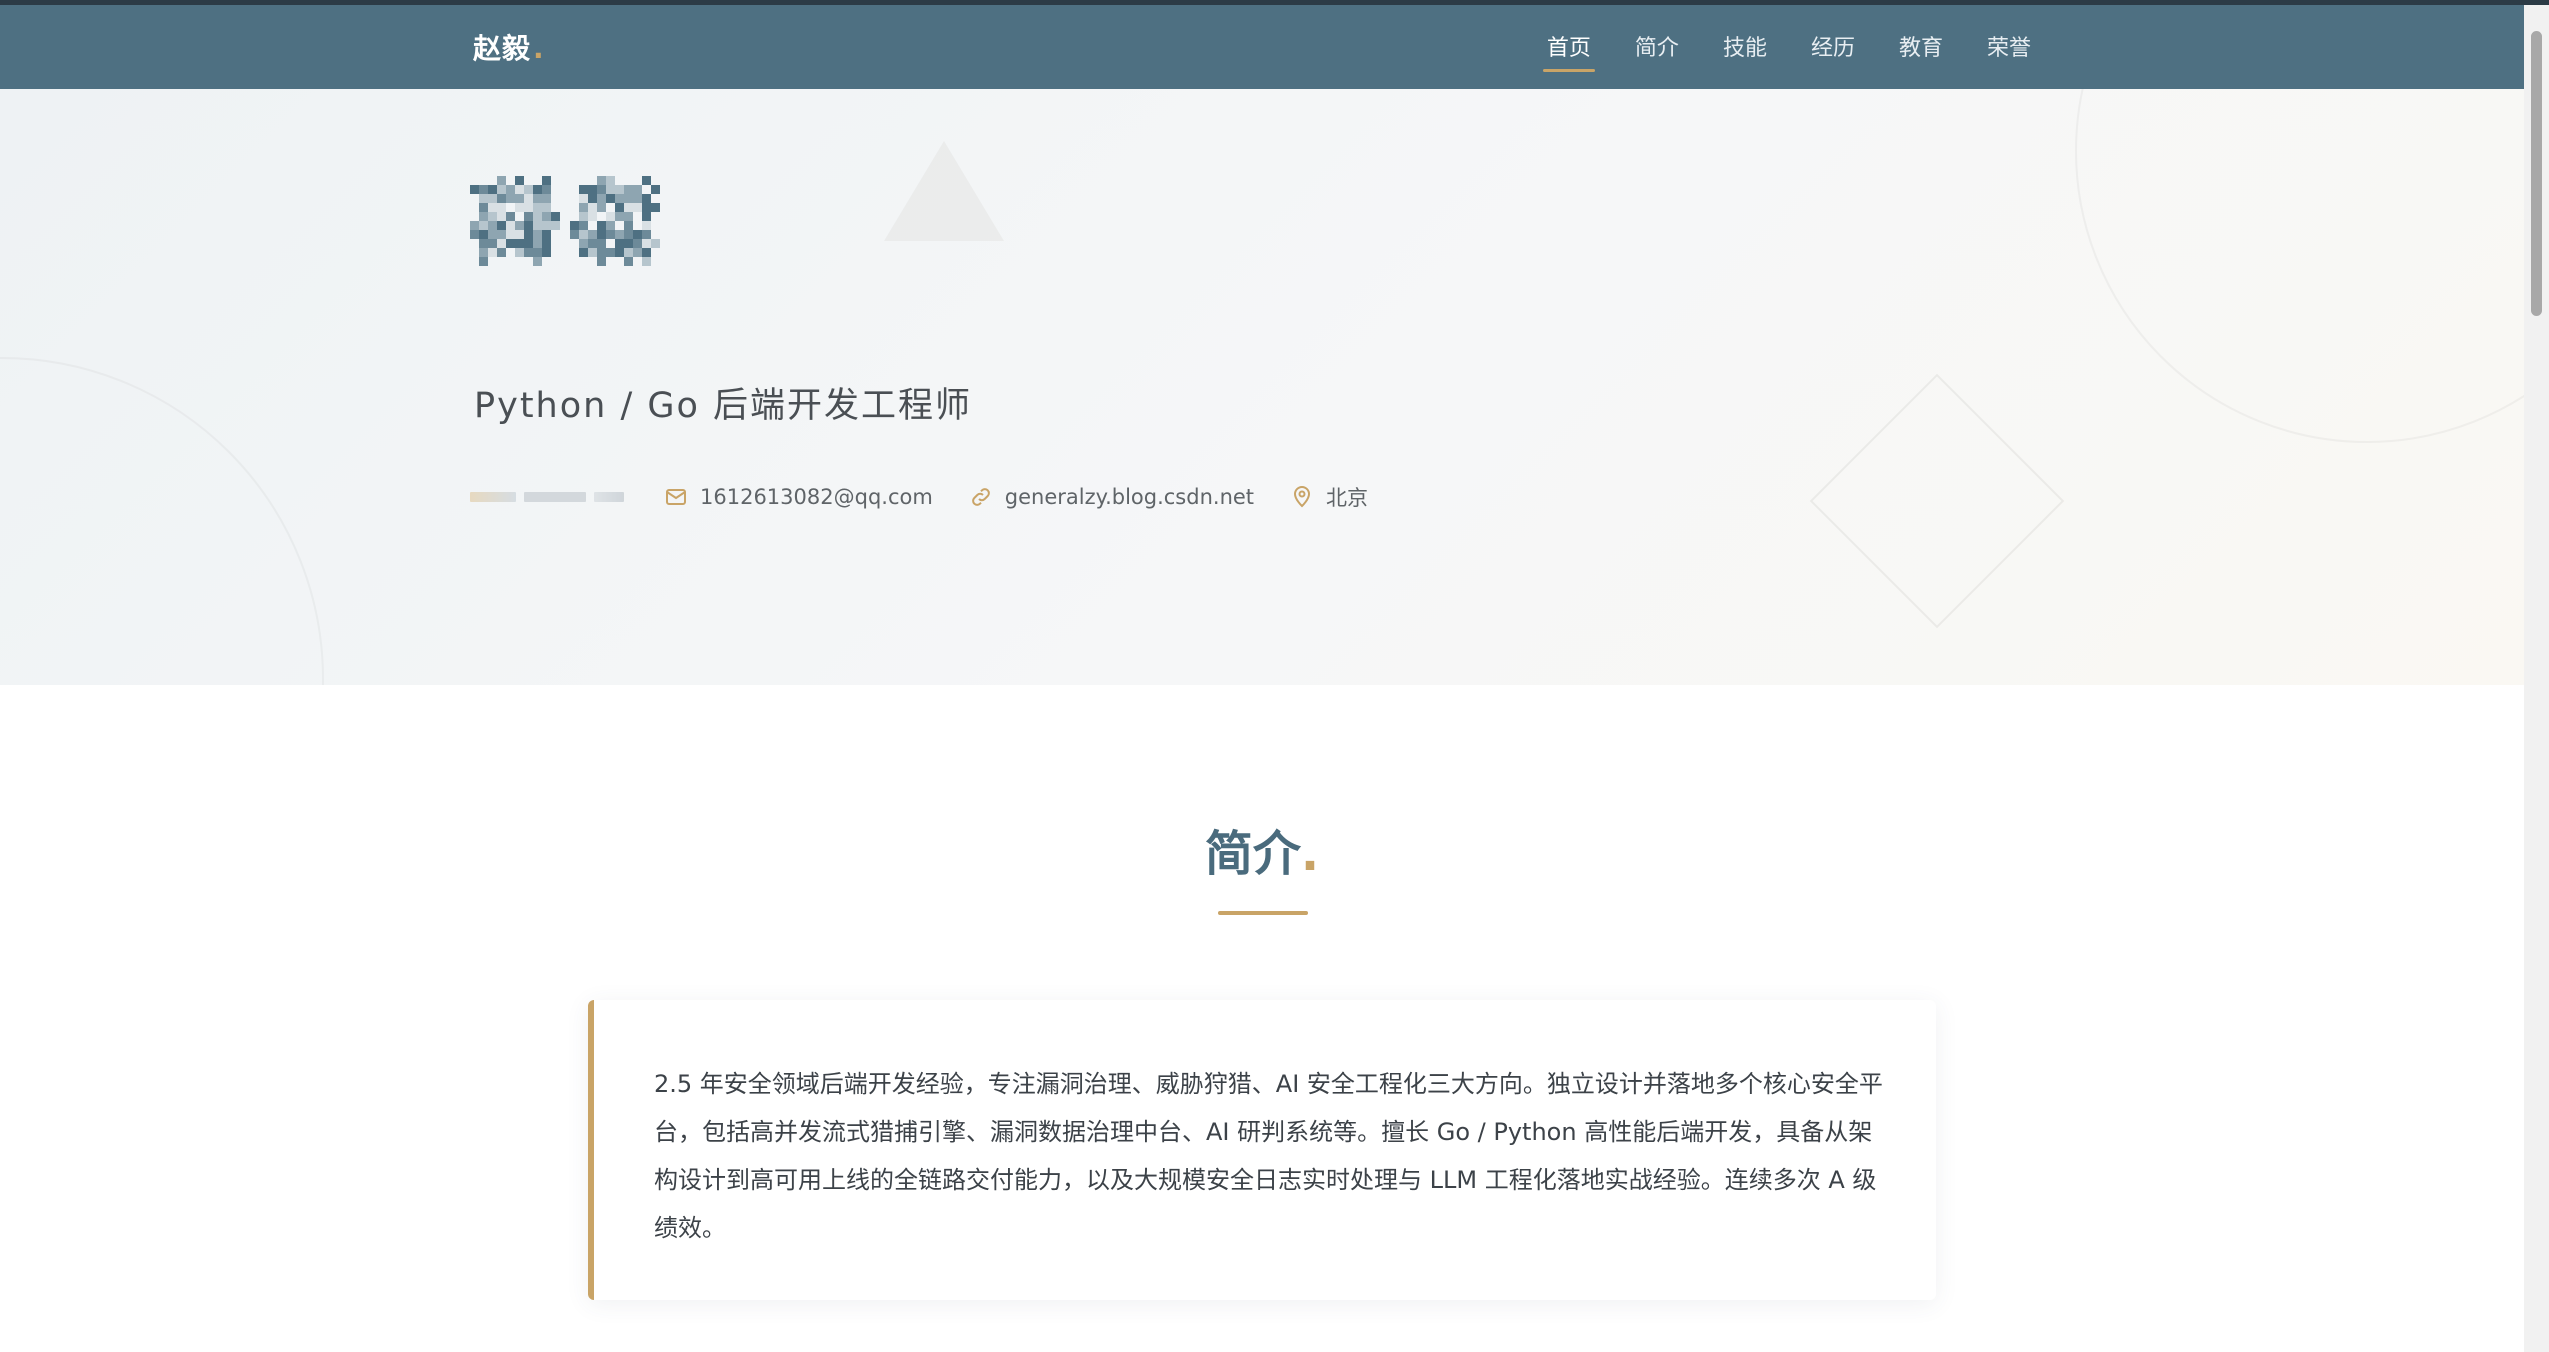  What do you see at coordinates (1302, 497) in the screenshot?
I see `location-pin-icon` at bounding box center [1302, 497].